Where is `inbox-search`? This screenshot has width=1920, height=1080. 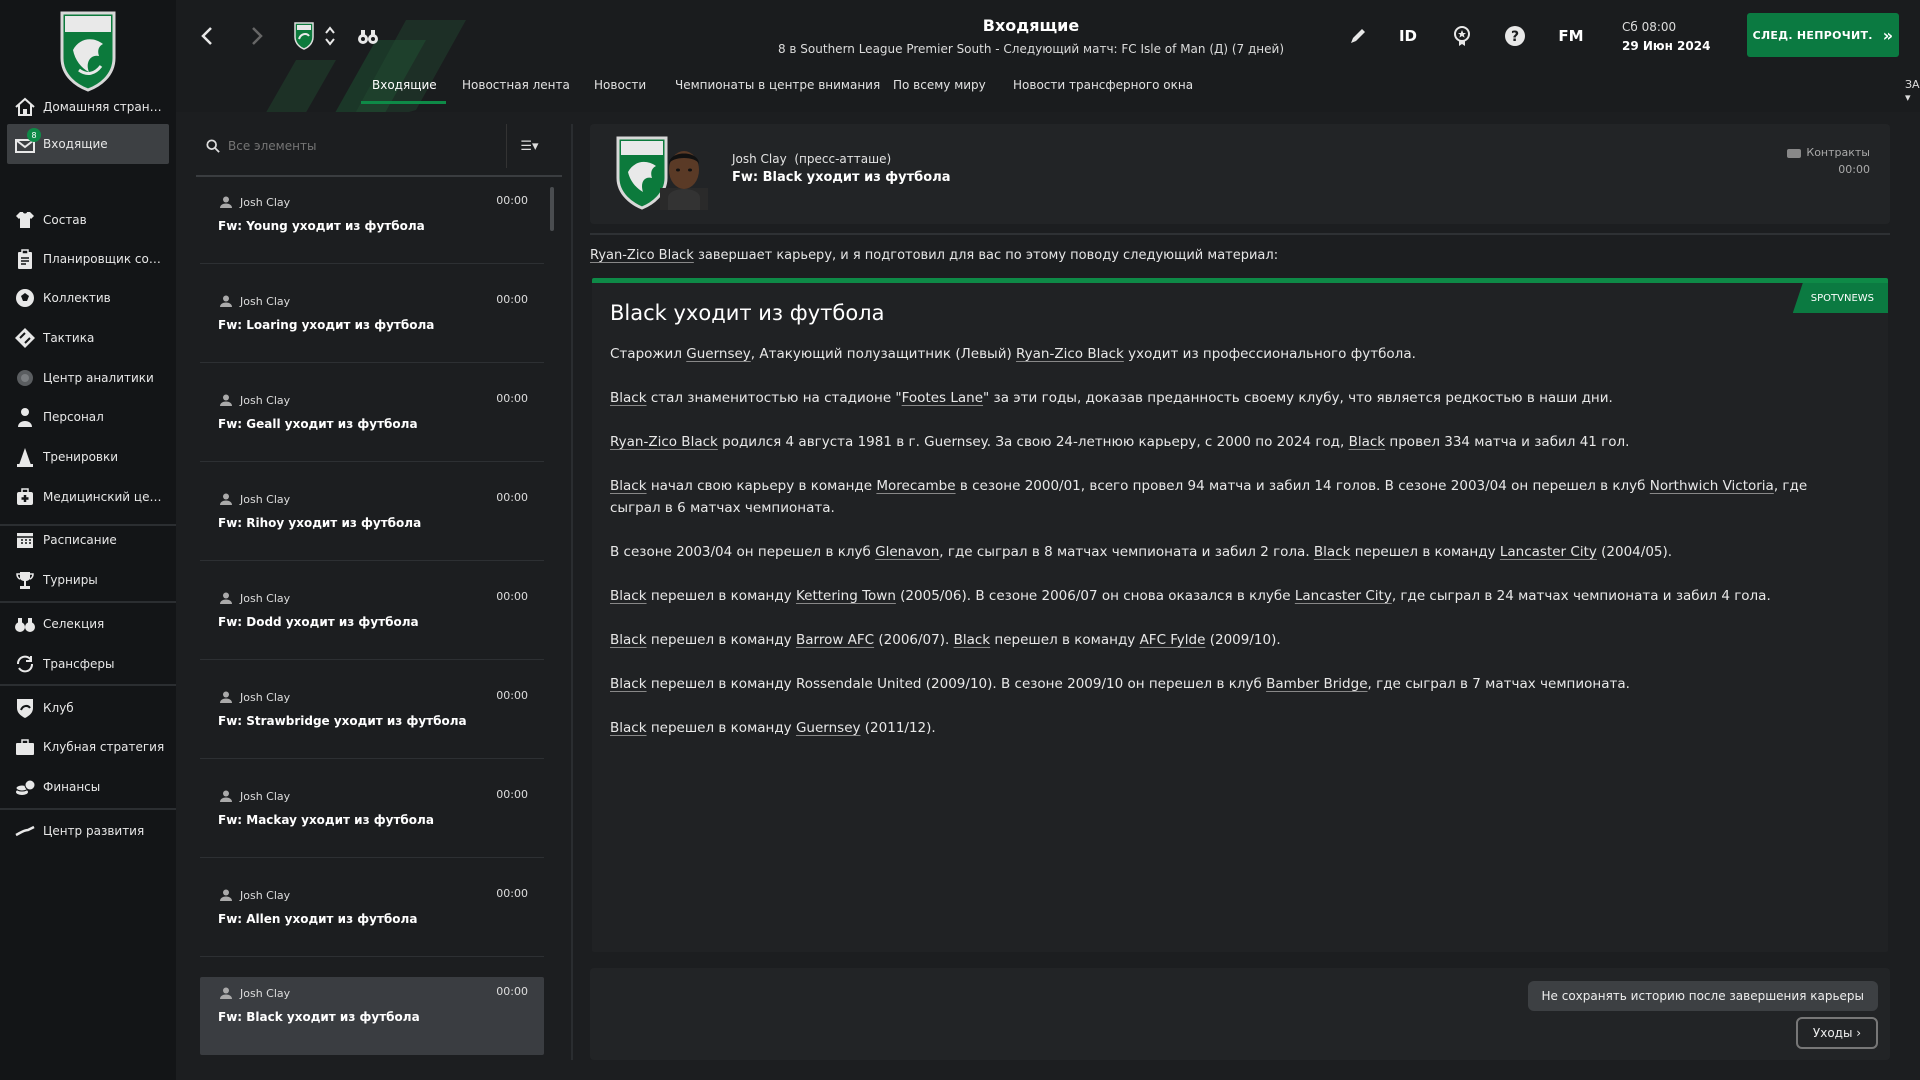 inbox-search is located at coordinates (351, 146).